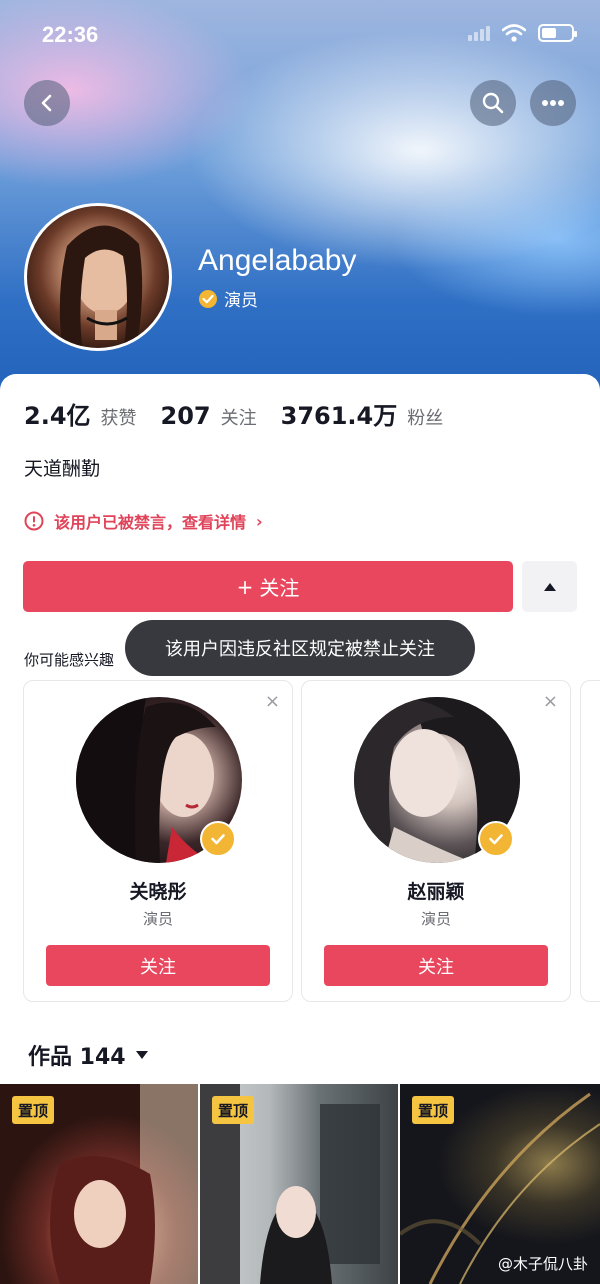  I want to click on status-bar: 22:36, so click(300, 35).